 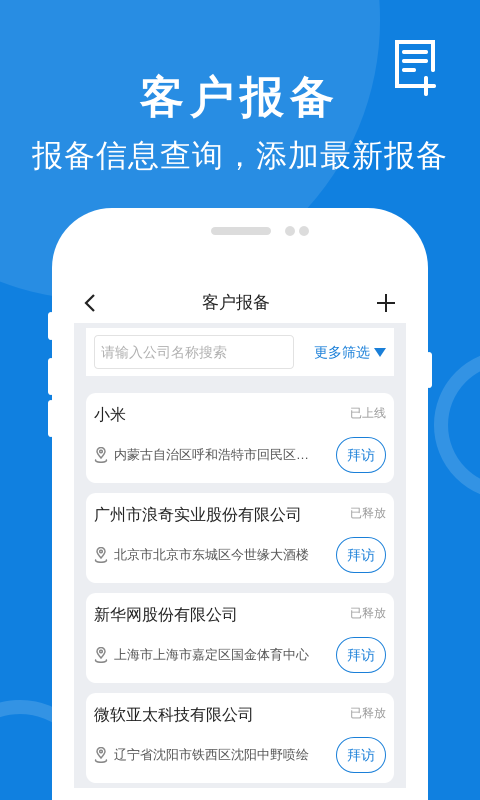 I want to click on screen-title: 客户报备, so click(x=236, y=303).